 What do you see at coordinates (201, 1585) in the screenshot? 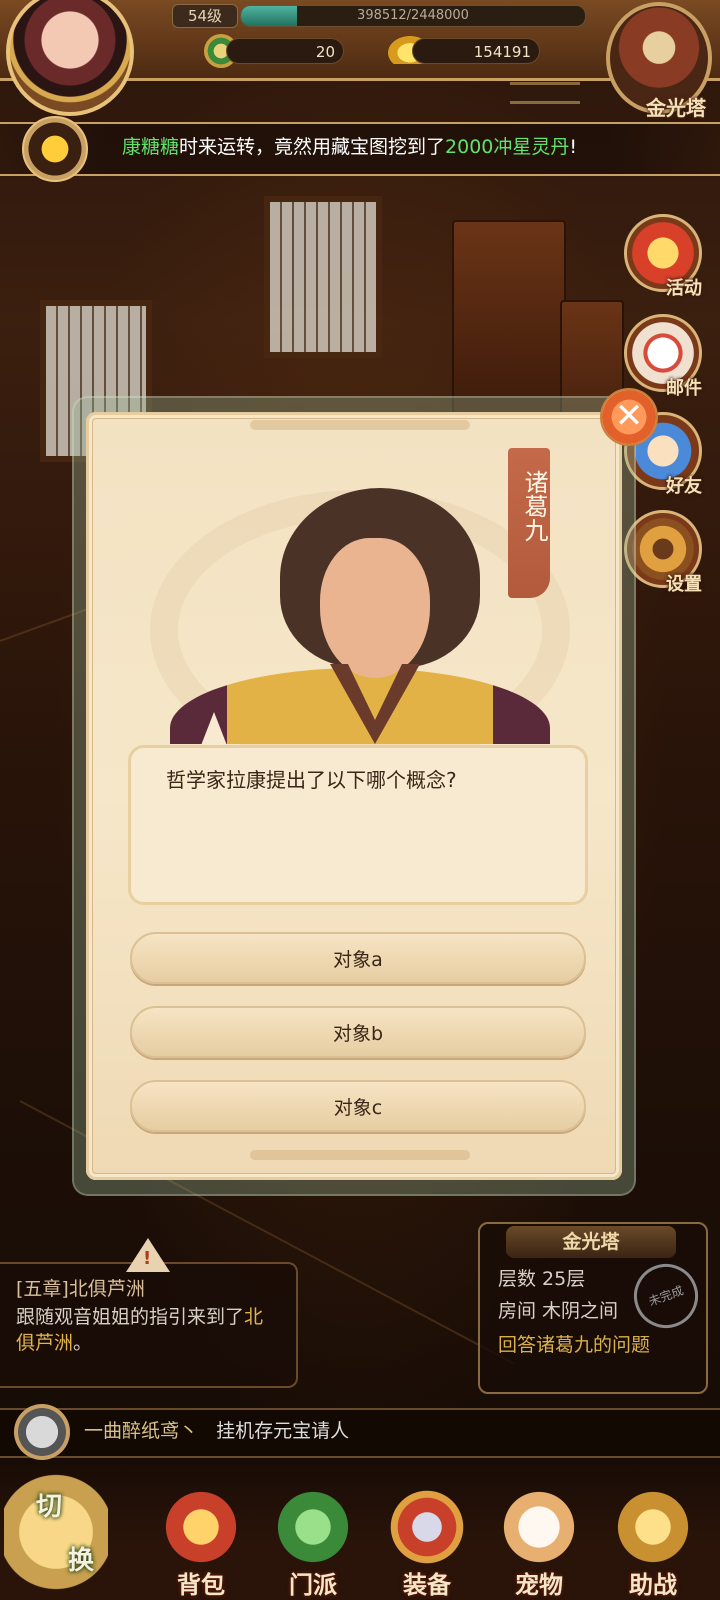
I see `nav-bag-label: 背包` at bounding box center [201, 1585].